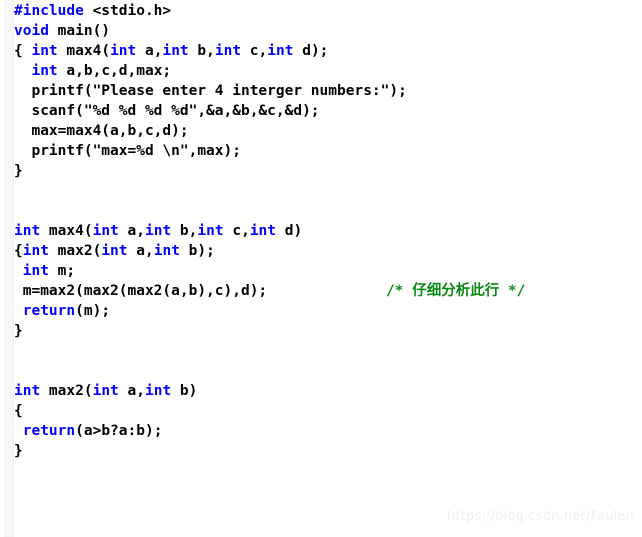  I want to click on code-line: #include <stdio.h>, so click(210, 11).